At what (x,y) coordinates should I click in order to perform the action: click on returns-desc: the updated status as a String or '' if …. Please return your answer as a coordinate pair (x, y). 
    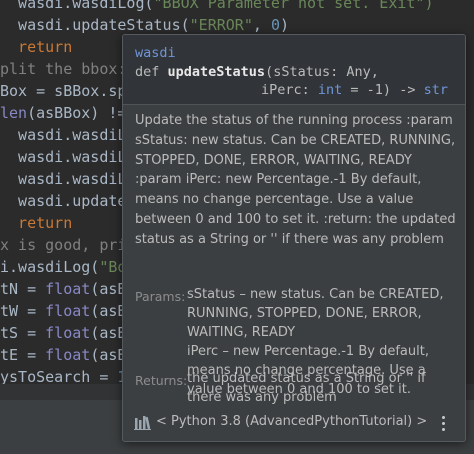
    Looking at the image, I should click on (306, 388).